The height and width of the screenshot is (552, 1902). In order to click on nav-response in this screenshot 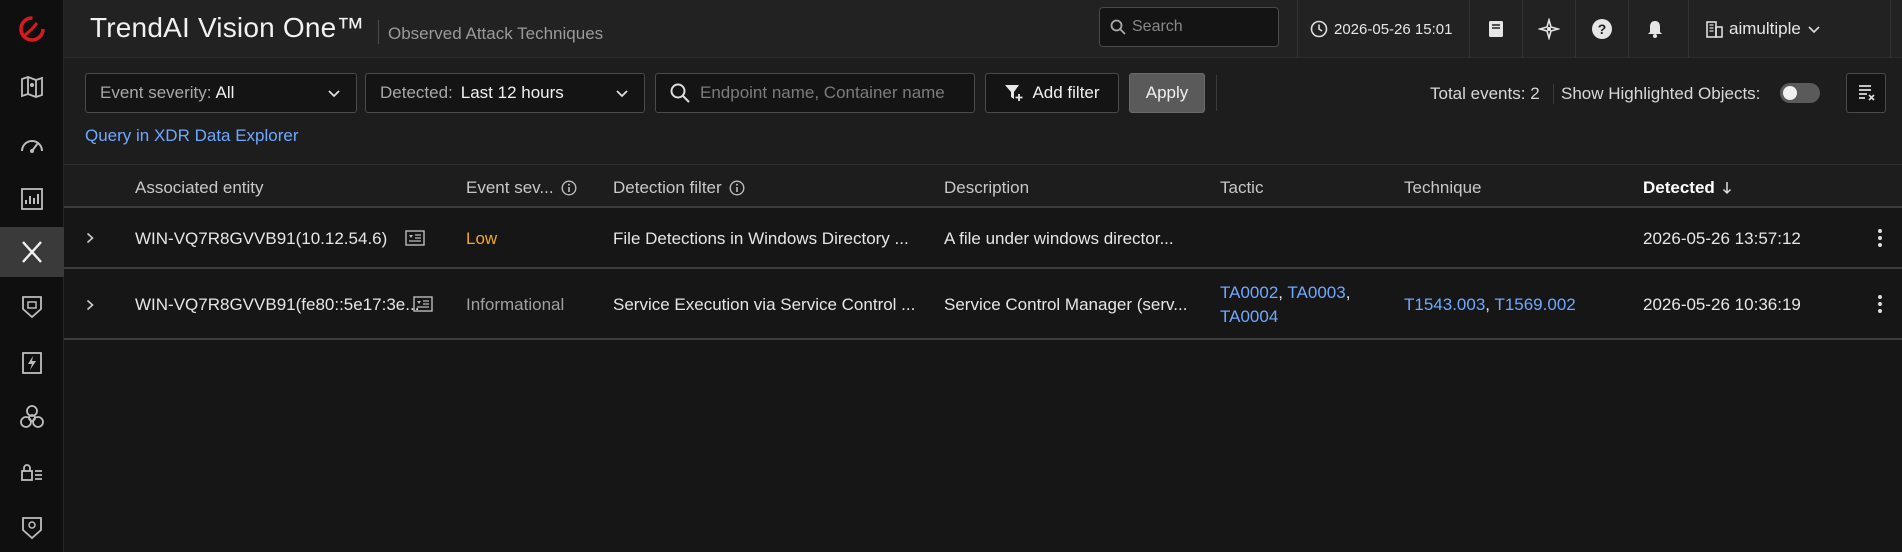, I will do `click(32, 363)`.